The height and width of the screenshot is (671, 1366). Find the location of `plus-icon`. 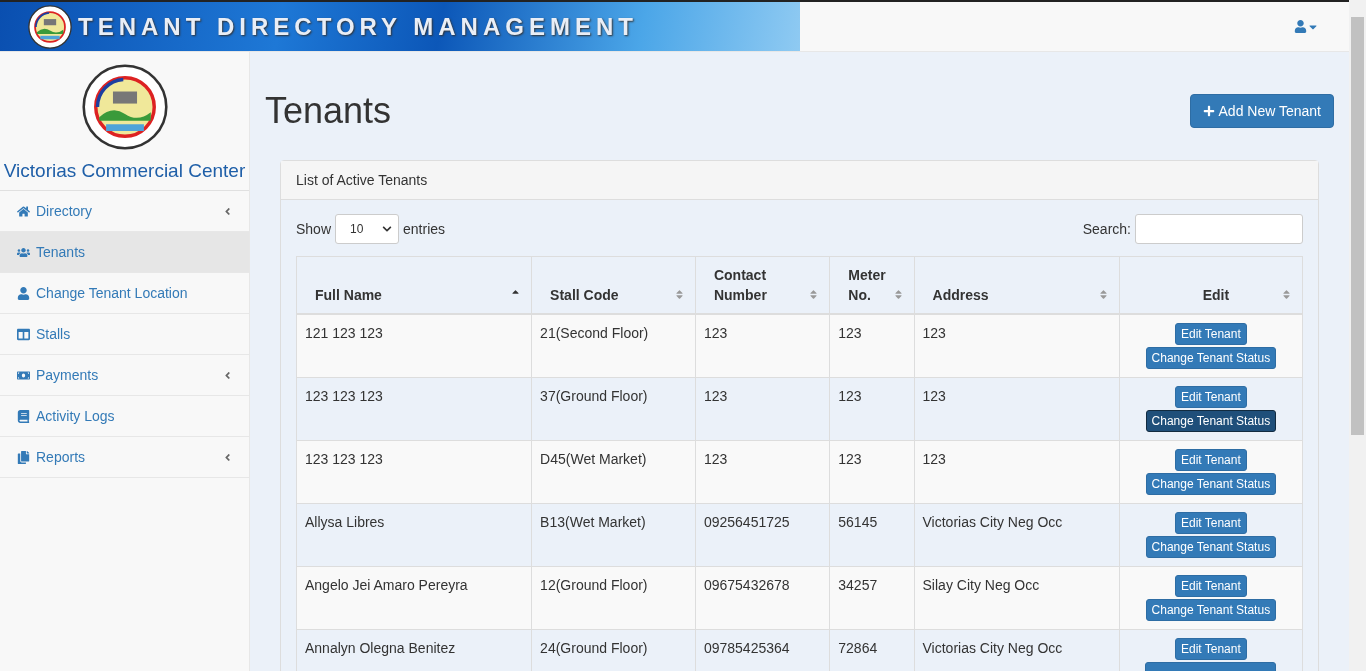

plus-icon is located at coordinates (1208, 111).